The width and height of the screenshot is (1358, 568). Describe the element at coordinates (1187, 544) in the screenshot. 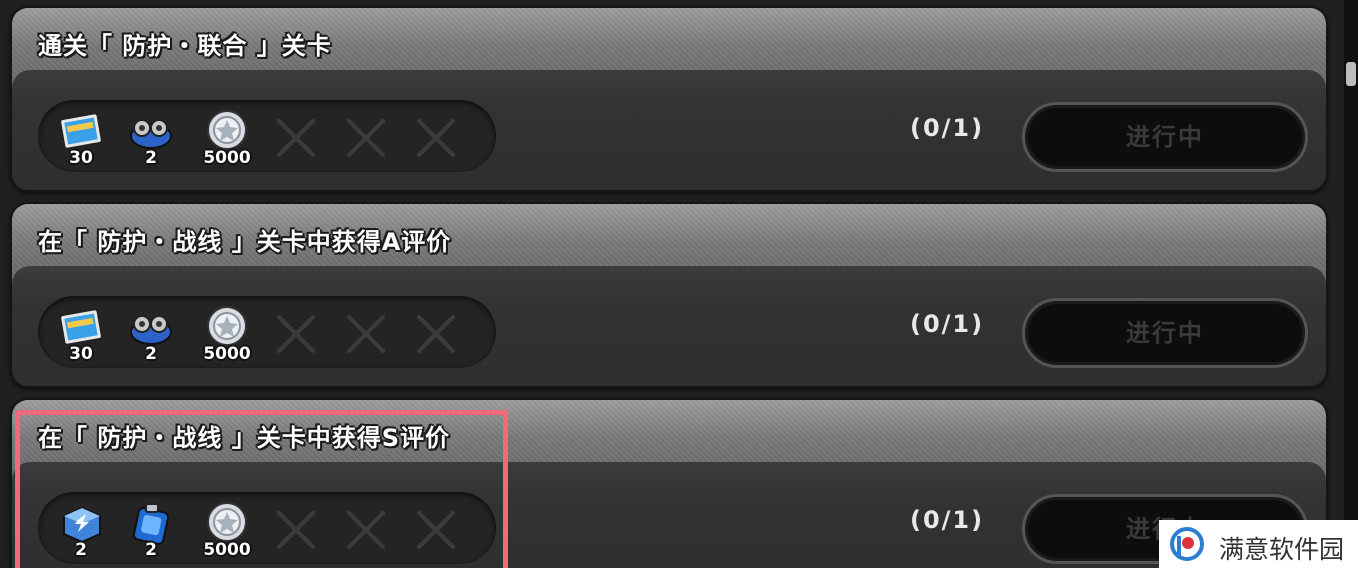

I see `watermark-logo-icon` at that location.